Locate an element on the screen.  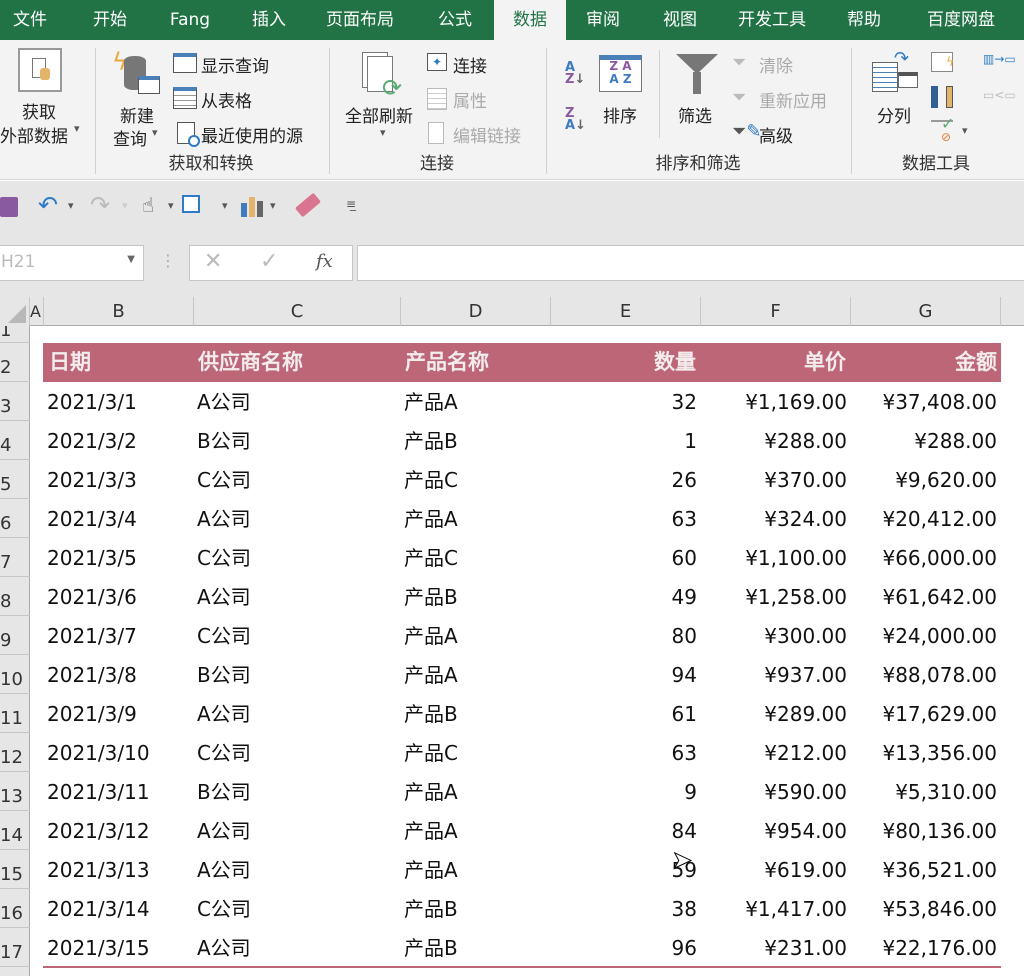
refresh-all-button: 全部刷新 is located at coordinates (379, 114).